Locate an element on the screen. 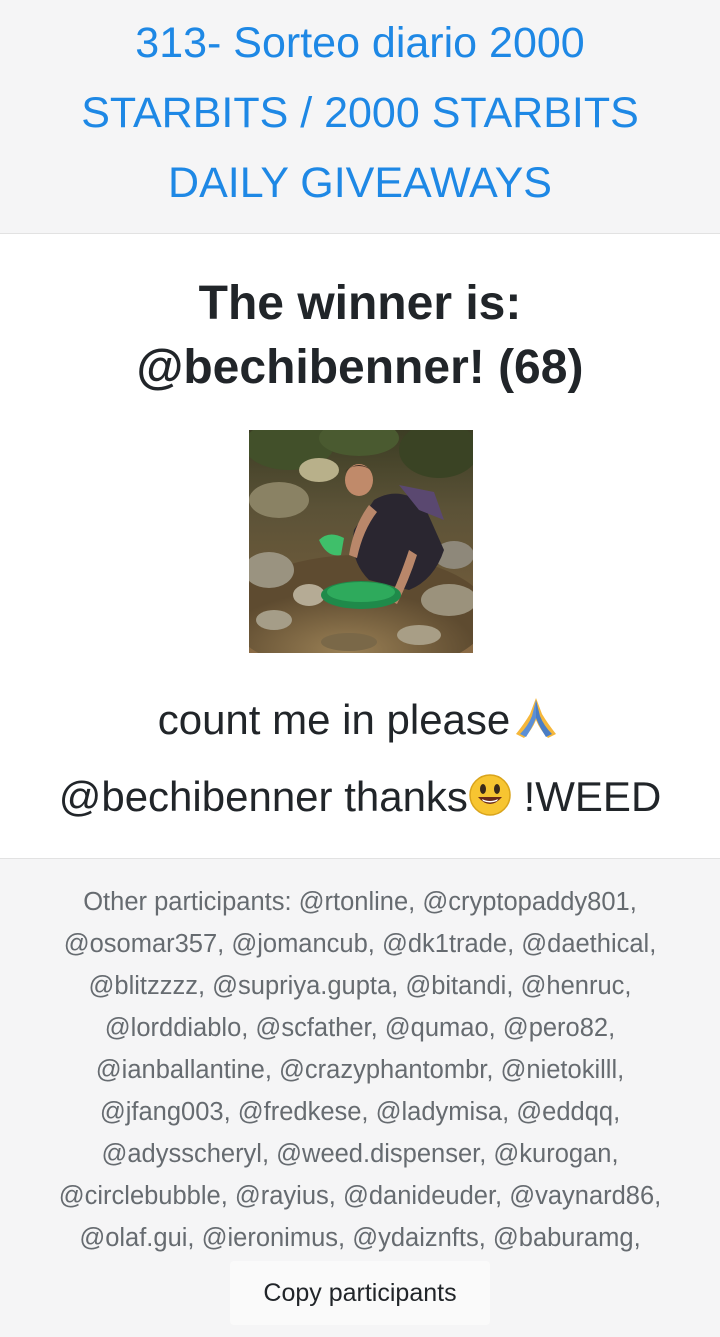 The image size is (720, 1337). comment-line-2: @bechibenner thanks !WEED is located at coordinates (360, 799).